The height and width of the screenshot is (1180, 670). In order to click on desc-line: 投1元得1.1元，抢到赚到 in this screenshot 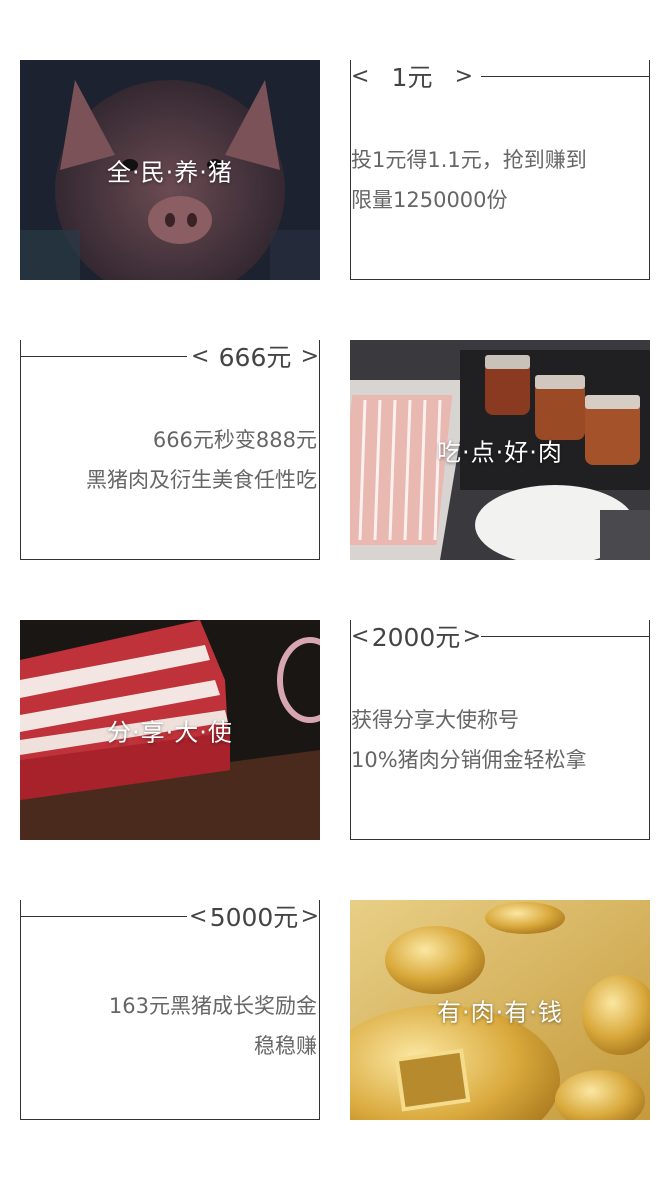, I will do `click(469, 160)`.